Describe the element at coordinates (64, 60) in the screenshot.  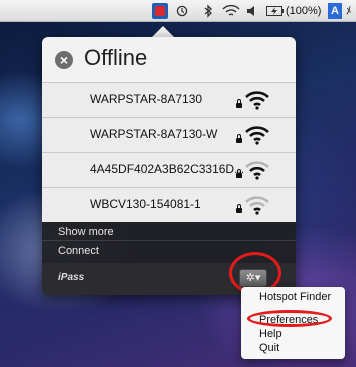
I see `offline-status-icon: ×` at that location.